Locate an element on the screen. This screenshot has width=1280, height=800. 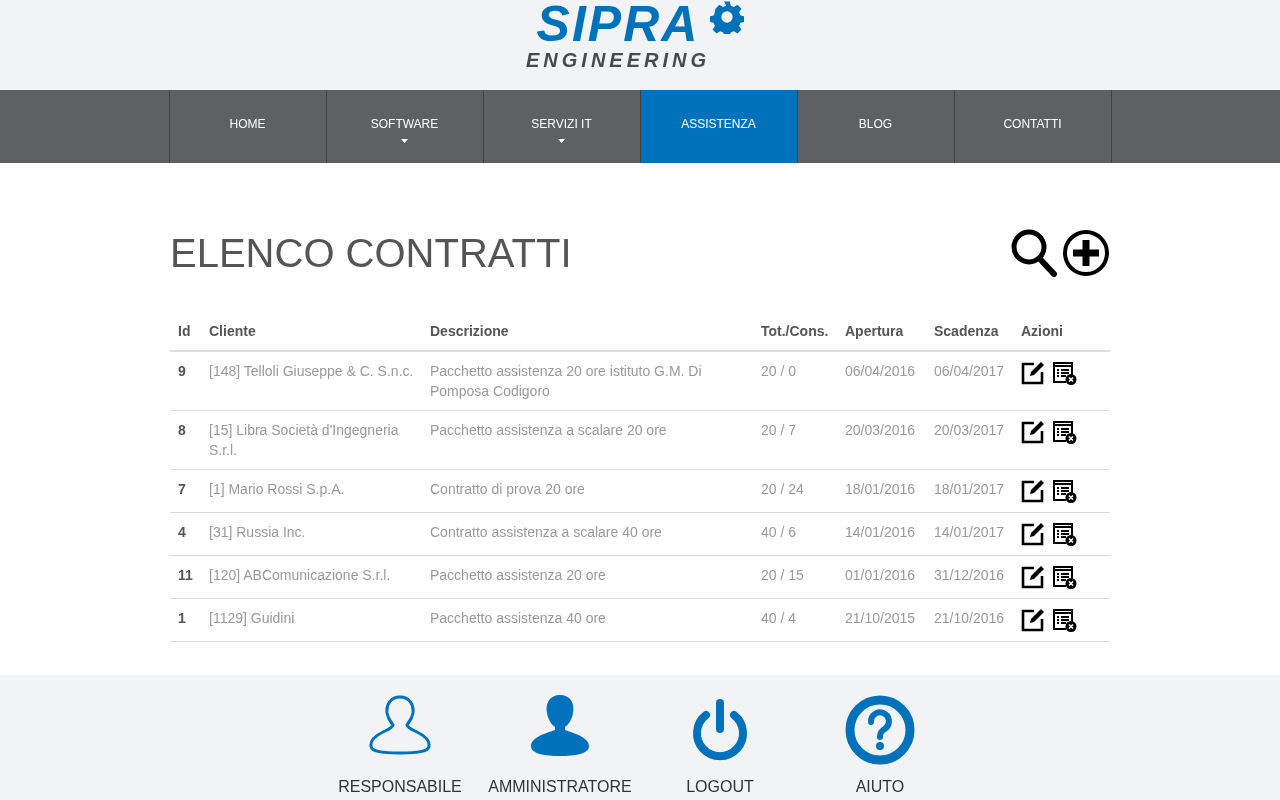
table-cell: 31/12/2016 is located at coordinates (969, 577).